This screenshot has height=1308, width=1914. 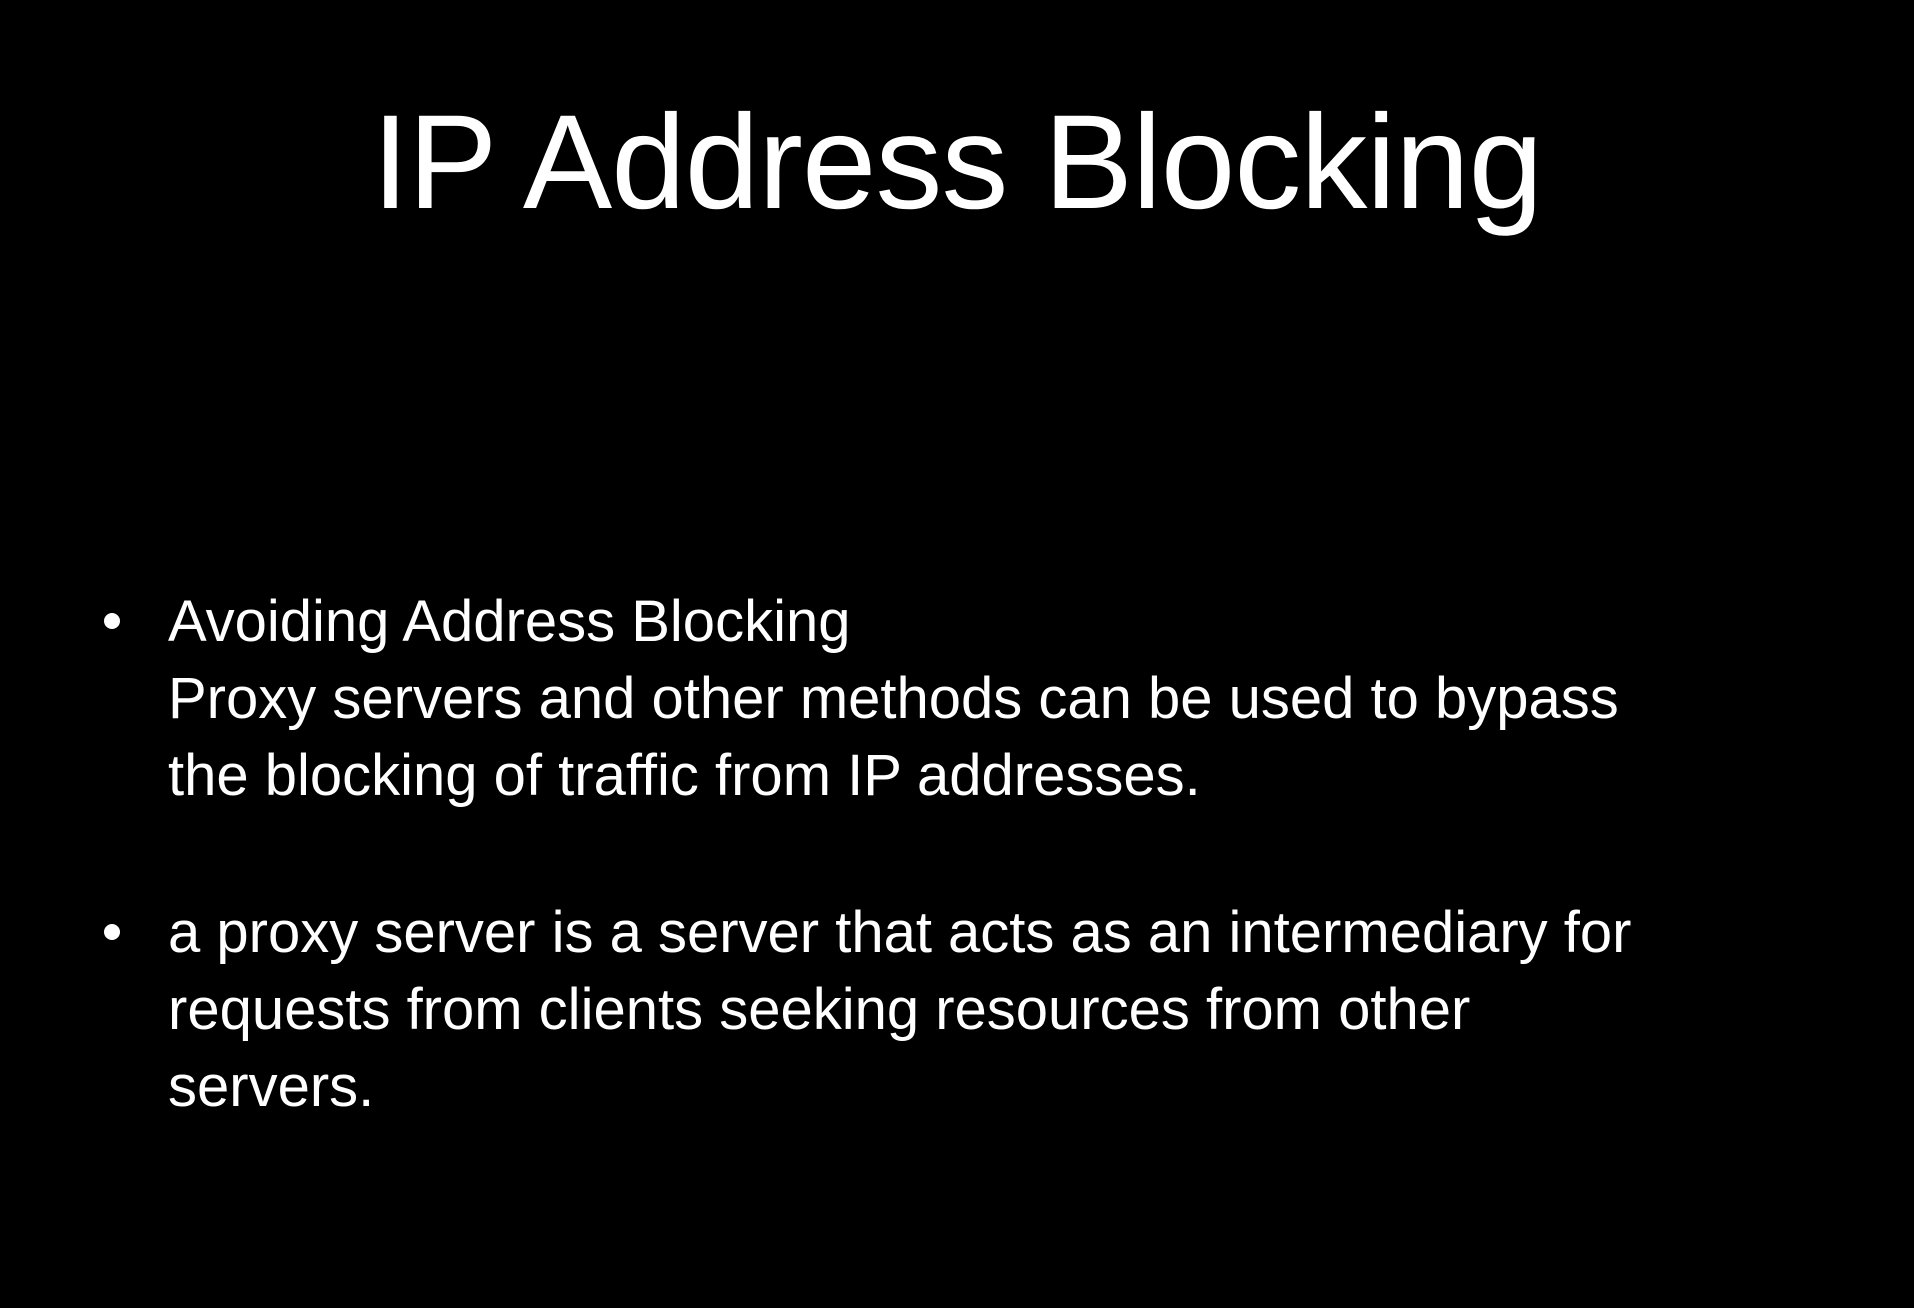 What do you see at coordinates (271, 1086) in the screenshot?
I see `bullet-text-line: servers.` at bounding box center [271, 1086].